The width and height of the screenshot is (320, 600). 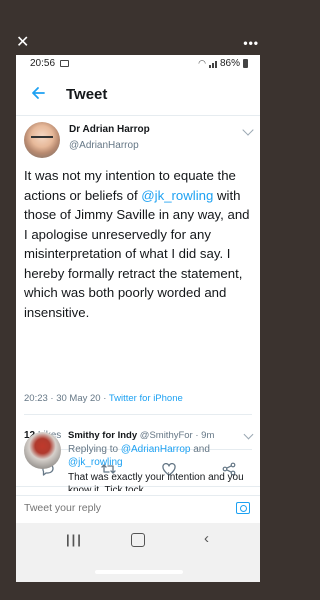 I want to click on page-title: Tweet, so click(x=87, y=94).